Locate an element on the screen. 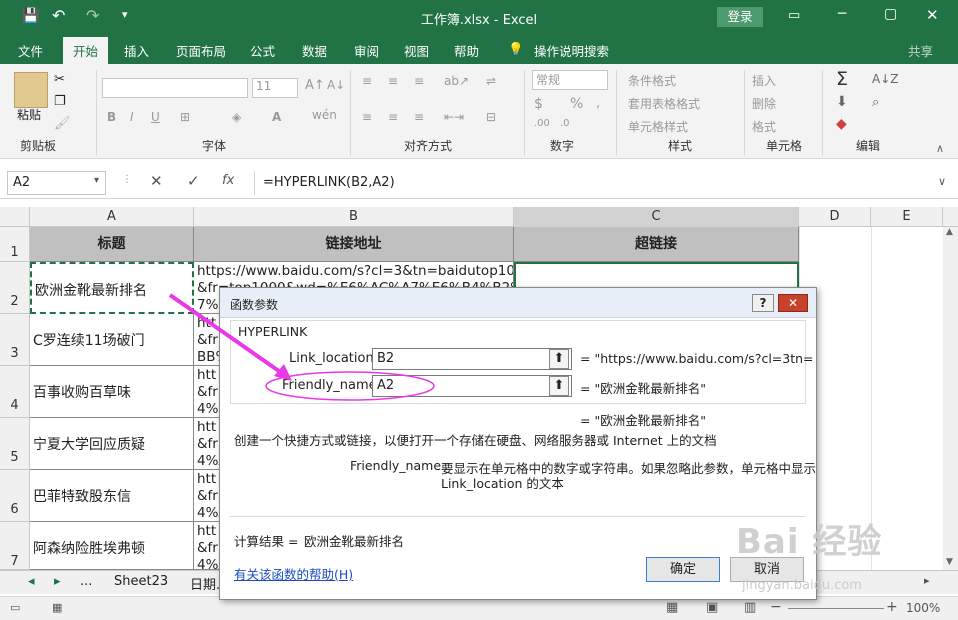 The image size is (958, 620). watermark-url: jingyan.baidu.com is located at coordinates (802, 585).